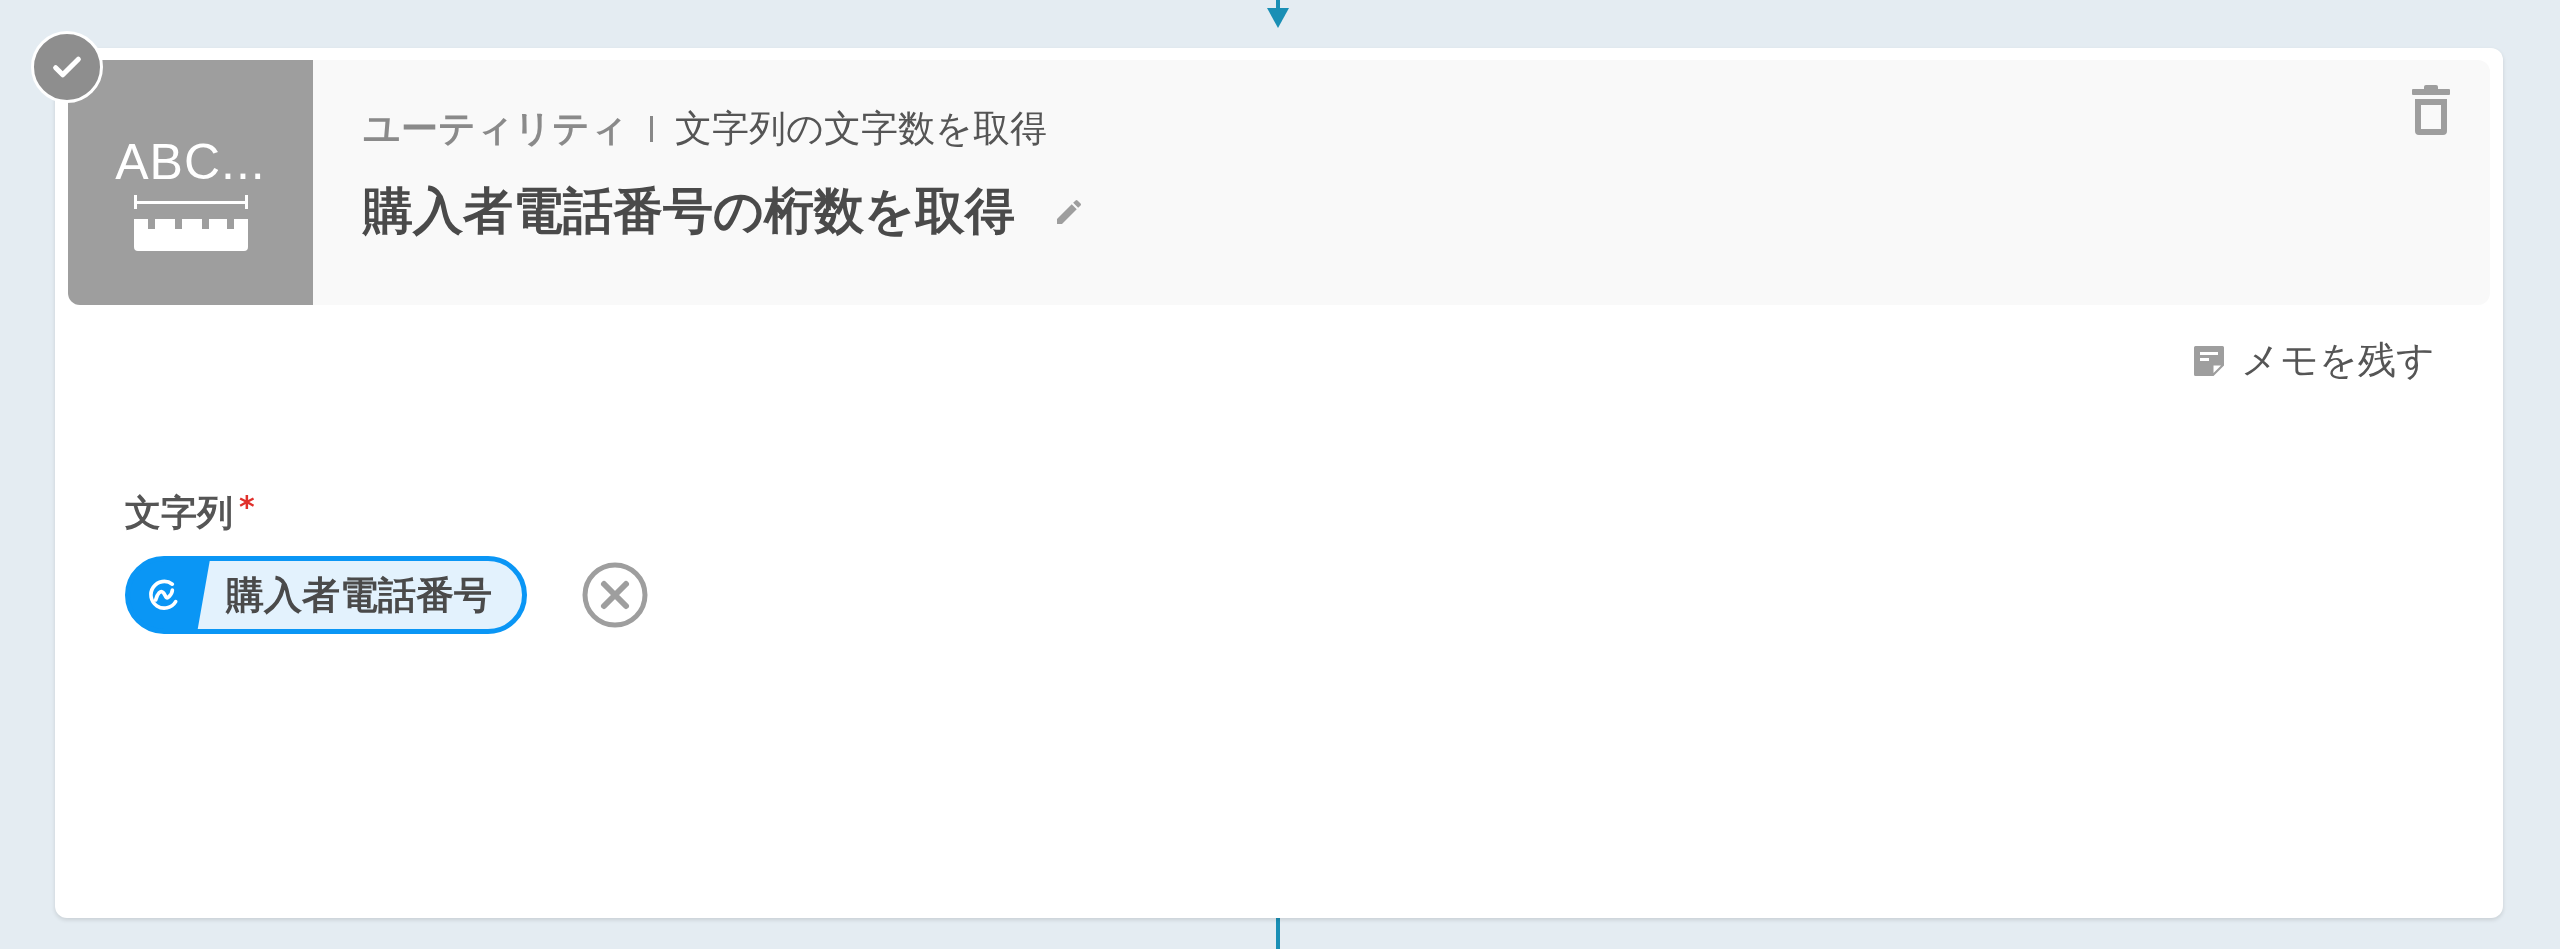 This screenshot has width=2560, height=949. I want to click on step-title: 購入者電話番号の桁数を取得, so click(689, 211).